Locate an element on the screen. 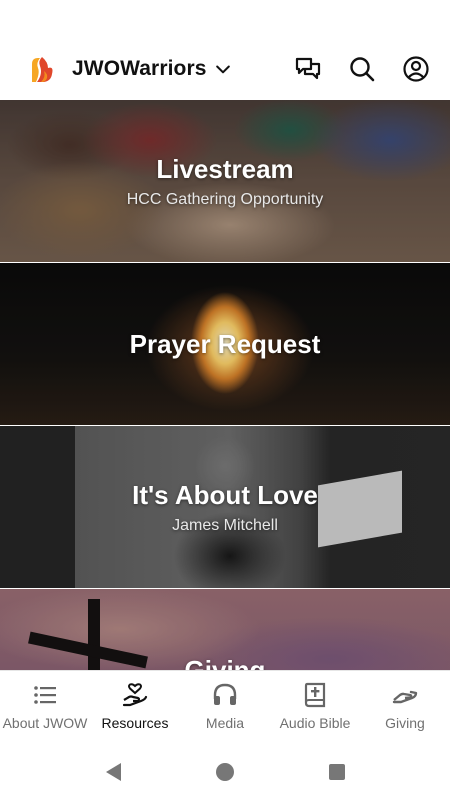 This screenshot has height=800, width=450. recents-button is located at coordinates (337, 772).